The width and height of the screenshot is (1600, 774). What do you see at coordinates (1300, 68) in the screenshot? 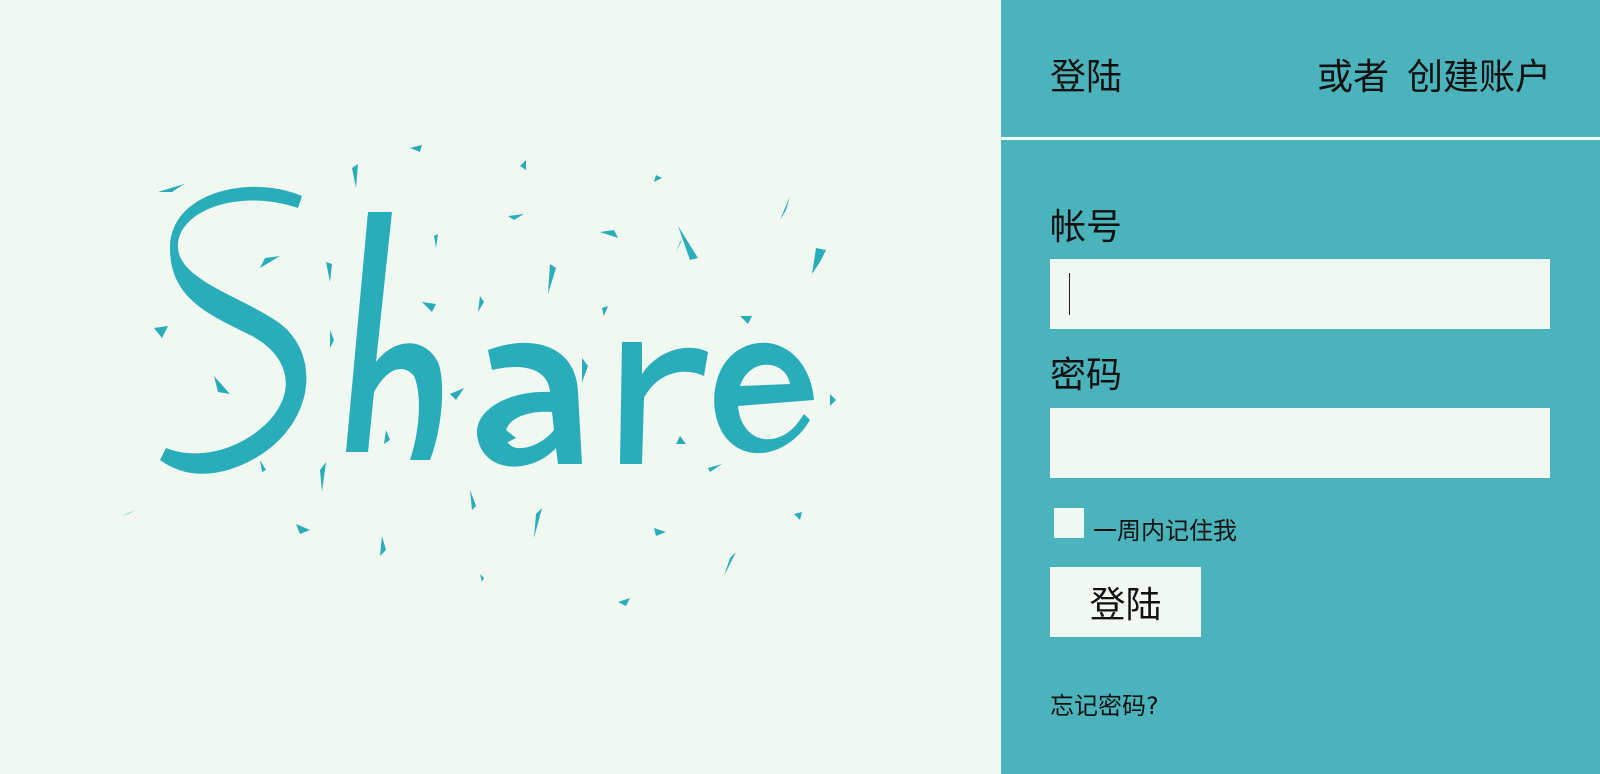
I see `login-header: 登陆 或者 创建账户` at bounding box center [1300, 68].